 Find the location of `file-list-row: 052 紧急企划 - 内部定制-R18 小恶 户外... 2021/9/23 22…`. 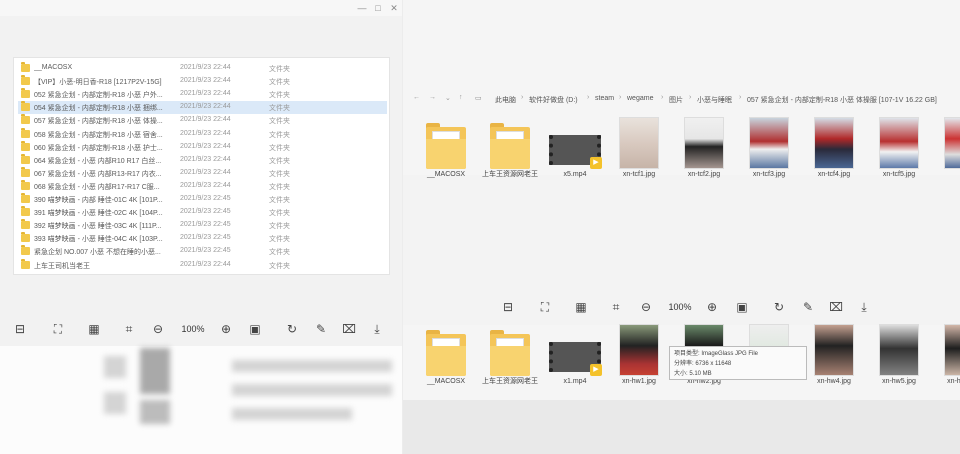

file-list-row: 052 紧急企划 - 内部定制-R18 小恶 户外... 2021/9/23 22… is located at coordinates (202, 94).